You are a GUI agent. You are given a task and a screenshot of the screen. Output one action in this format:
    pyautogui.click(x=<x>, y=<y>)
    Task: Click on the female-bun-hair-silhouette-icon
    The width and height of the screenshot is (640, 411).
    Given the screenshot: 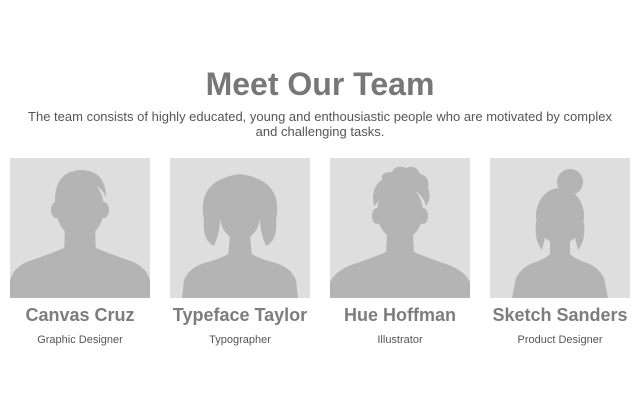 What is the action you would take?
    pyautogui.click(x=560, y=233)
    